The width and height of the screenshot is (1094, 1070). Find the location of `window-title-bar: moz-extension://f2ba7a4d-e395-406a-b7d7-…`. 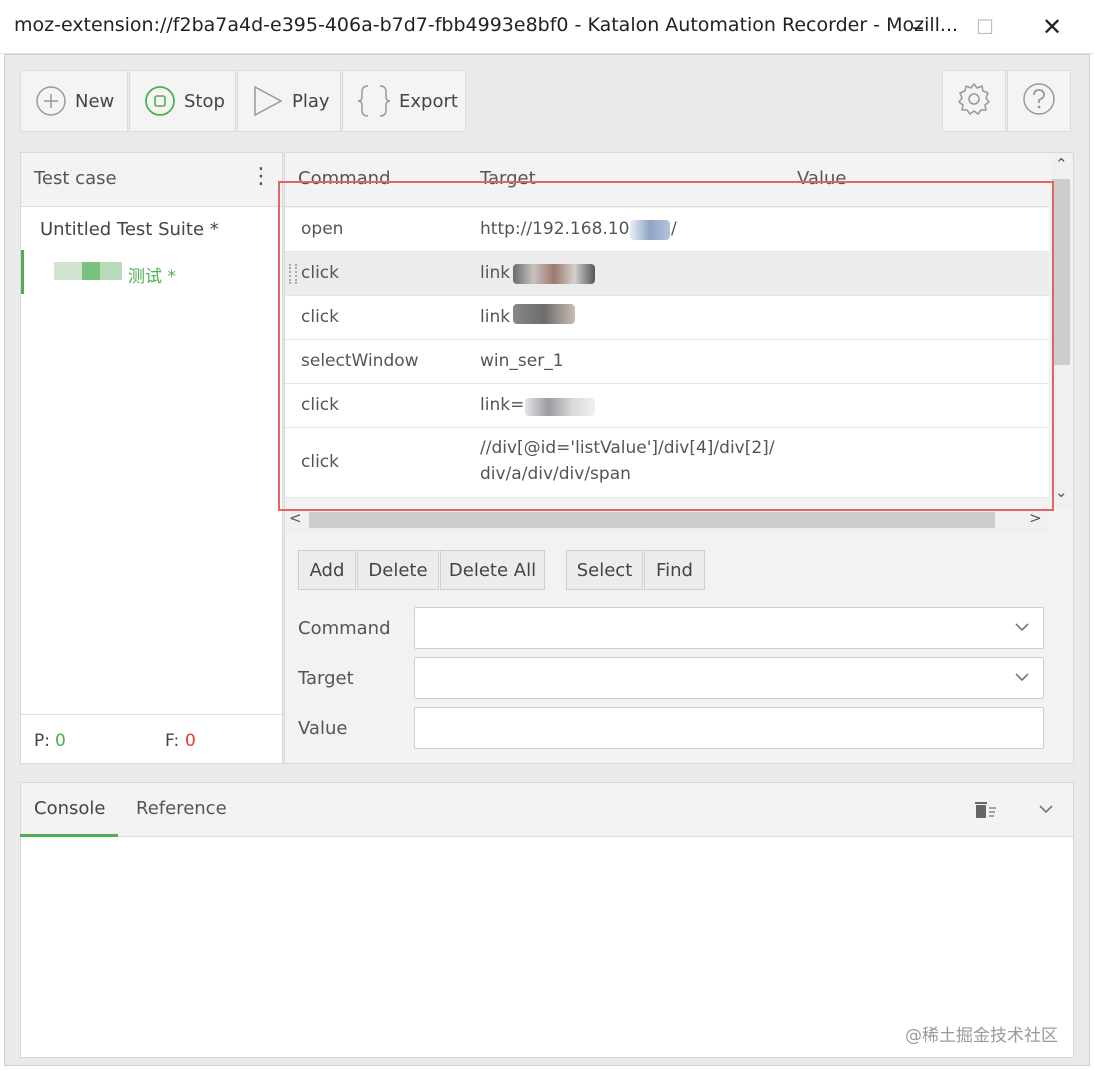

window-title-bar: moz-extension://f2ba7a4d-e395-406a-b7d7-… is located at coordinates (547, 27).